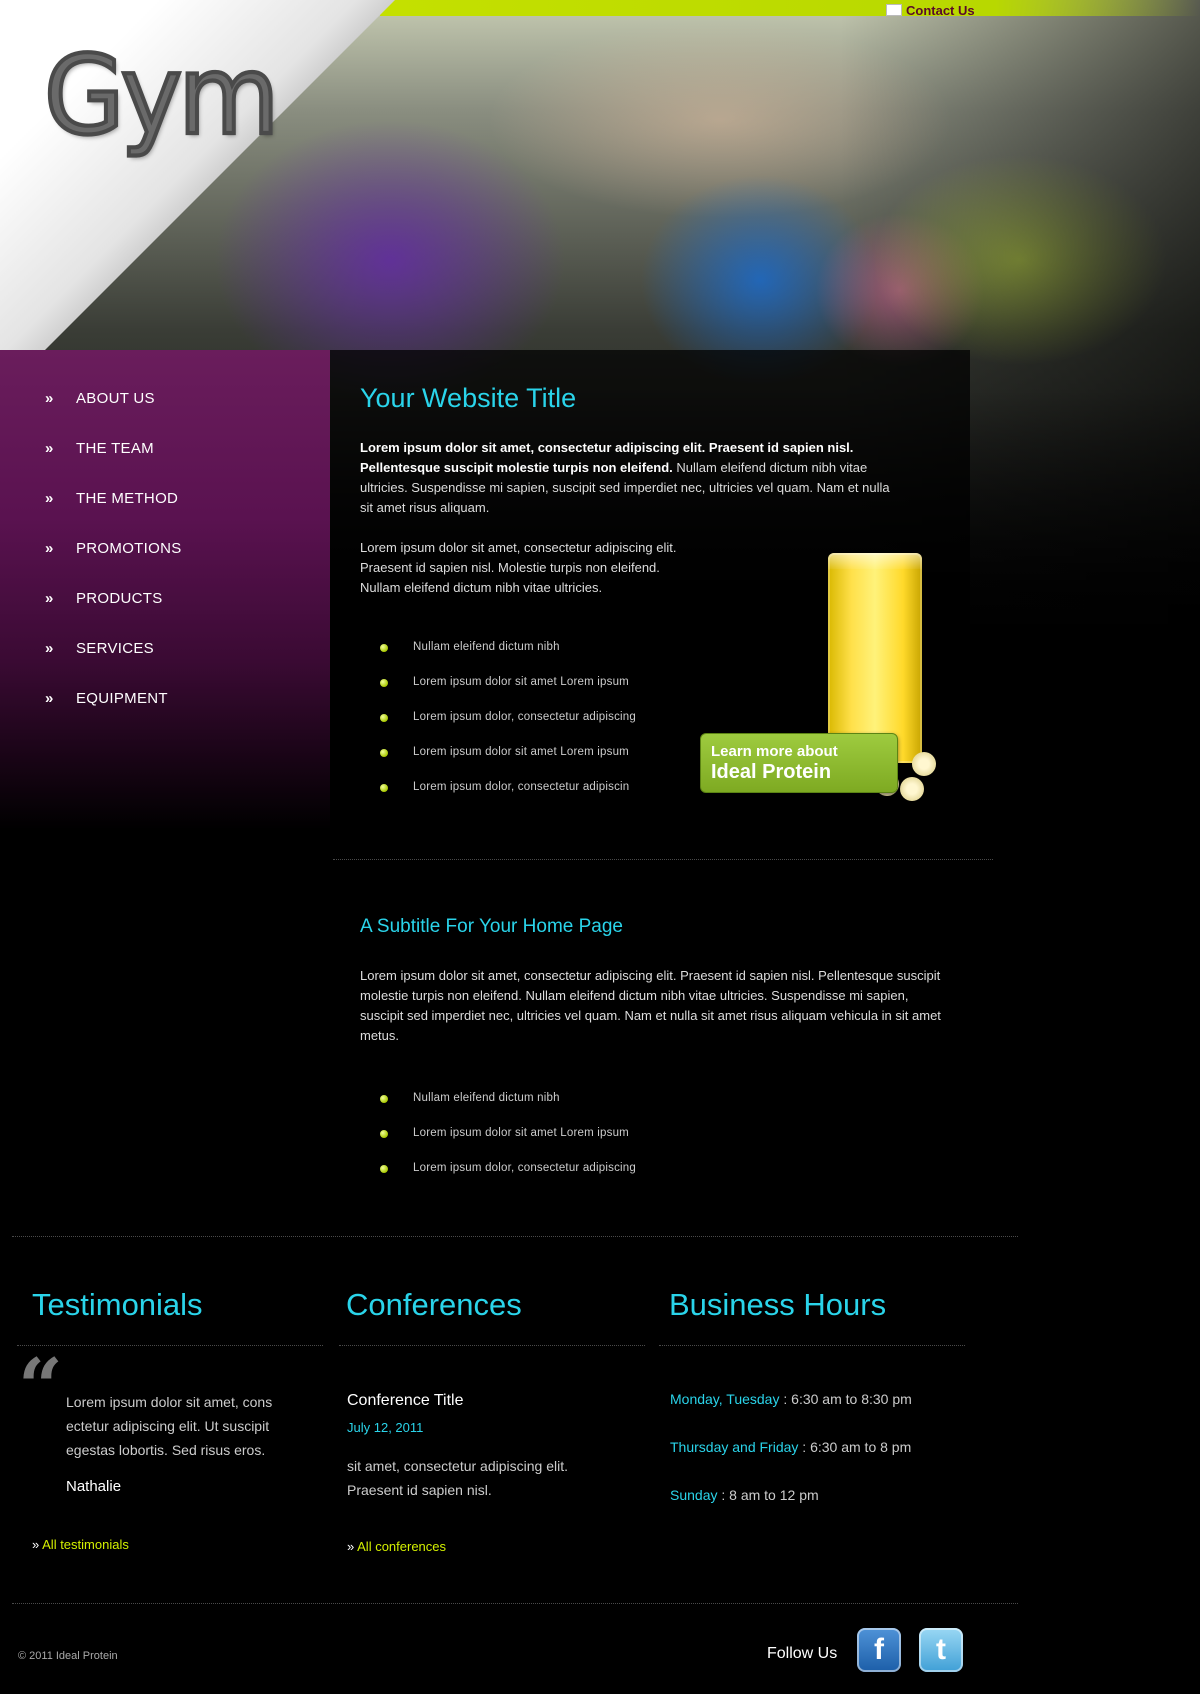 This screenshot has width=1200, height=1694. I want to click on testimonial-author: Nathalie, so click(94, 1486).